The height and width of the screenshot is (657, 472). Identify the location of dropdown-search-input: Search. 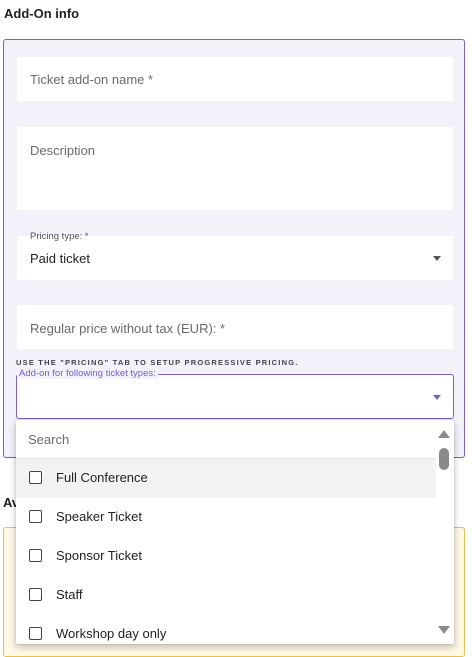
(48, 439).